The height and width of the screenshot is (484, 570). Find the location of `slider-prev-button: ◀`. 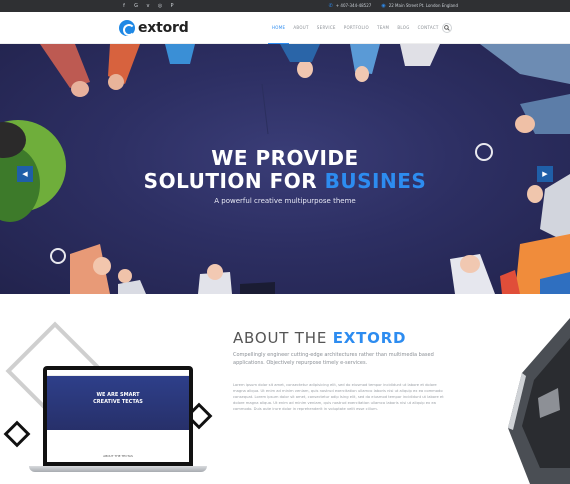

slider-prev-button: ◀ is located at coordinates (25, 174).